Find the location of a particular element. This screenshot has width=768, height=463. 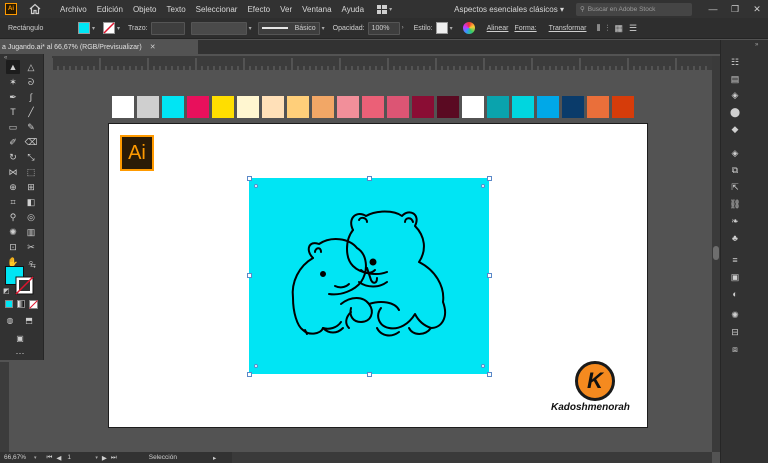

libraries-panel-icon: ▤ is located at coordinates (735, 79).